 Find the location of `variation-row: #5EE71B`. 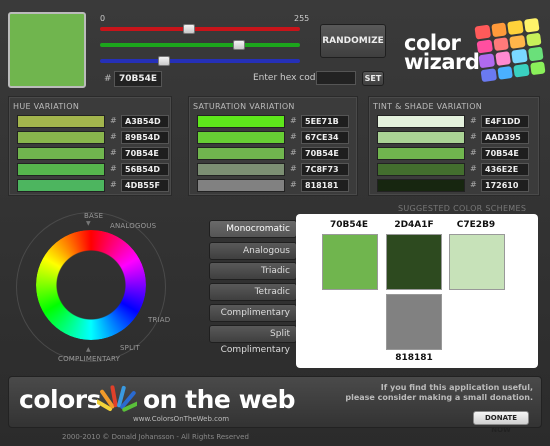

variation-row: #5EE71B is located at coordinates (277, 121).